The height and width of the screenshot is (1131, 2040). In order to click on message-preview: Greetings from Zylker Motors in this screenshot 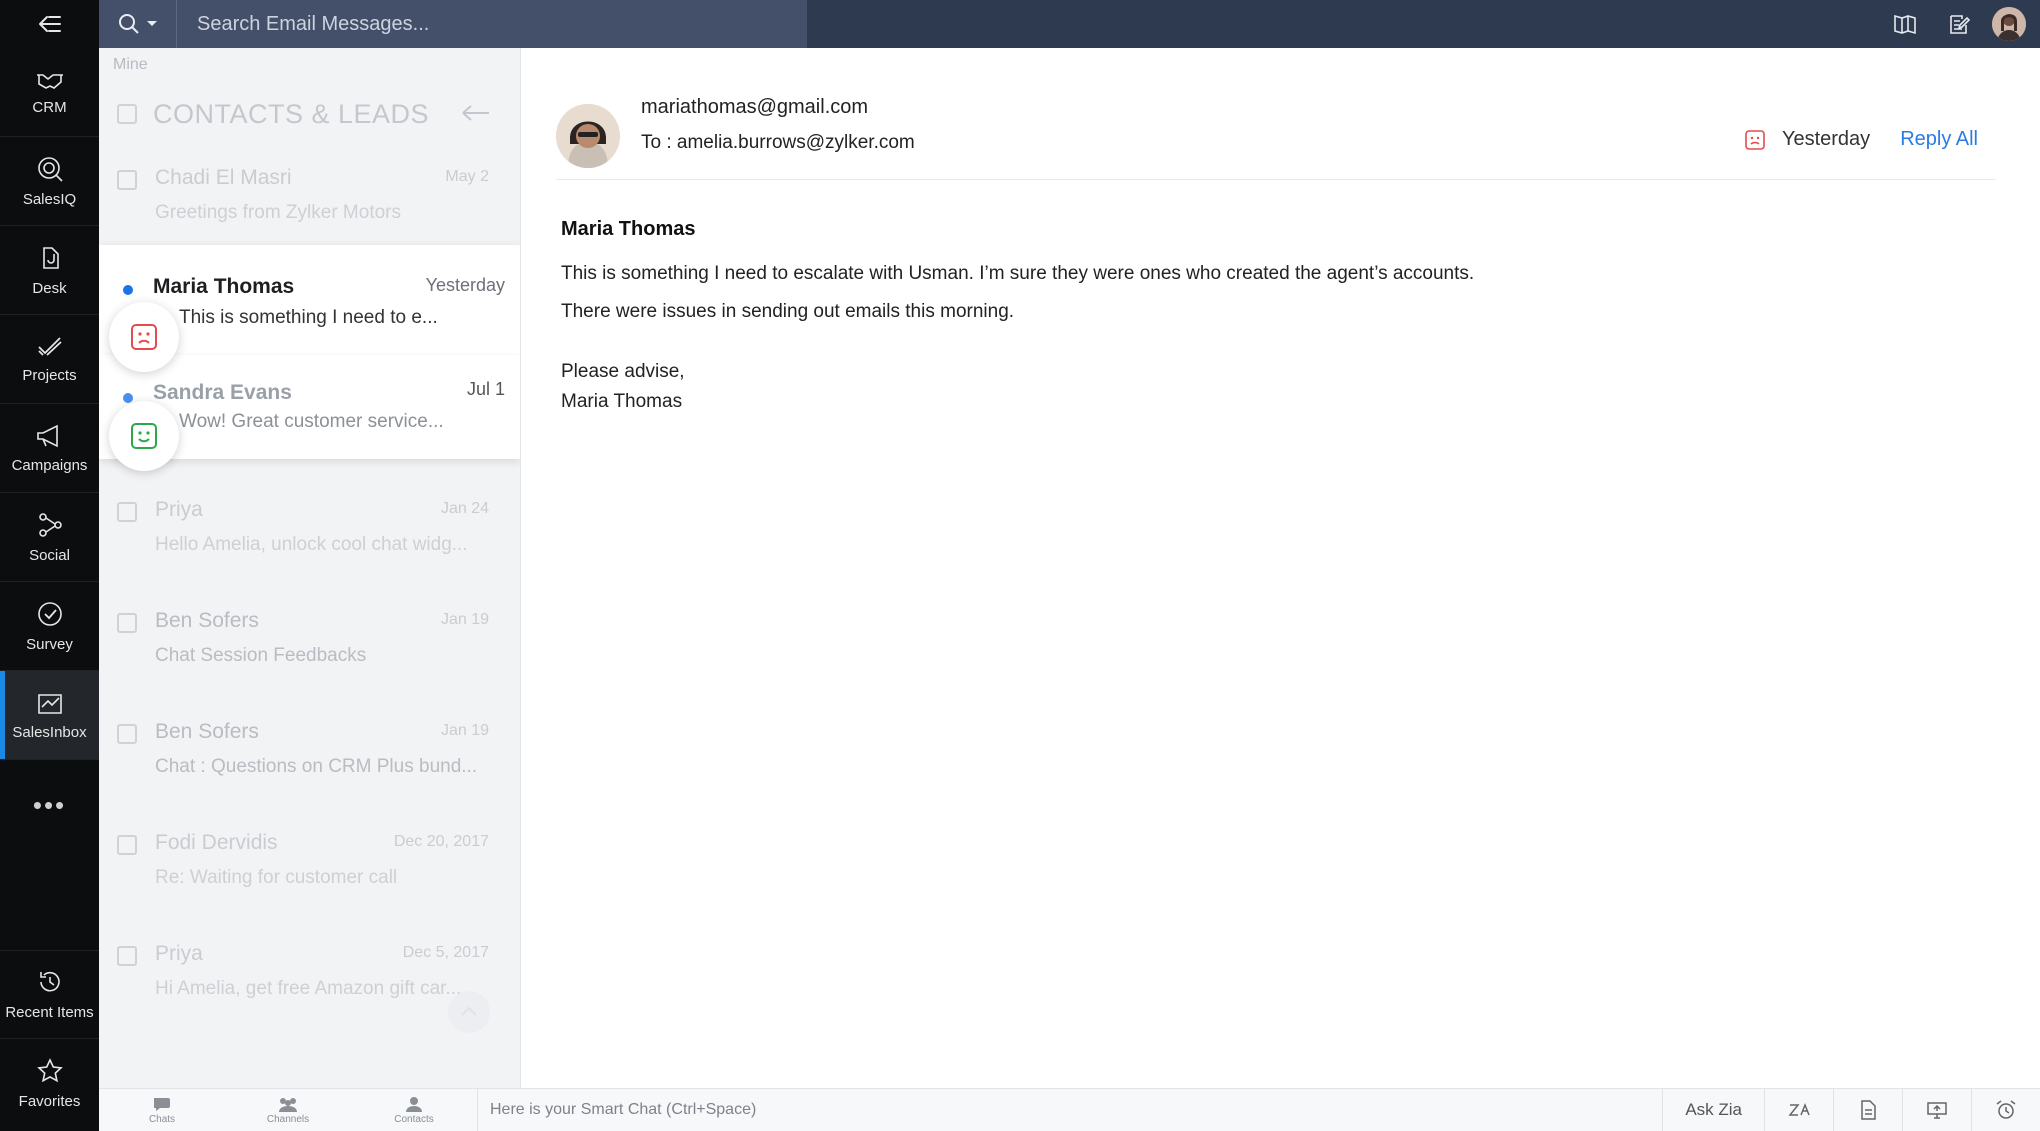, I will do `click(278, 212)`.